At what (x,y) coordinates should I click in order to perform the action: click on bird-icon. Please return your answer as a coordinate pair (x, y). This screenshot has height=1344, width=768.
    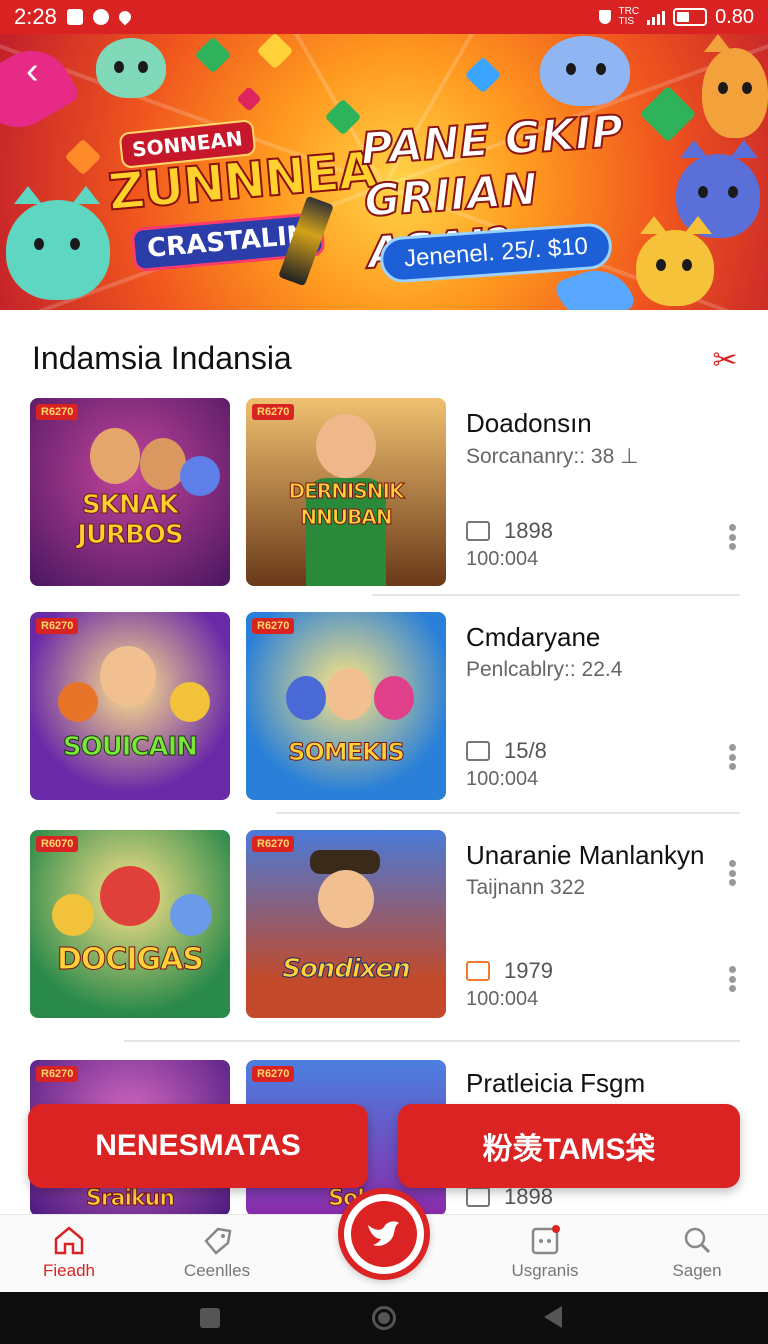
    Looking at the image, I should click on (383, 1233).